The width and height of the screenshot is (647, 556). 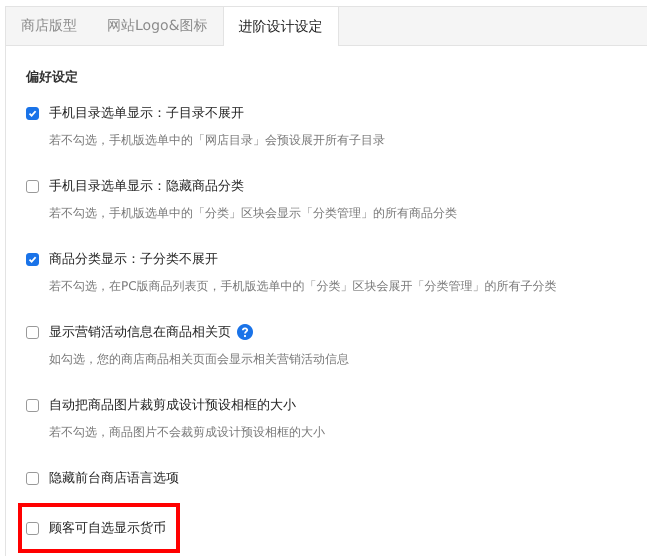 I want to click on tab: 网站Logo&图标, so click(x=157, y=26).